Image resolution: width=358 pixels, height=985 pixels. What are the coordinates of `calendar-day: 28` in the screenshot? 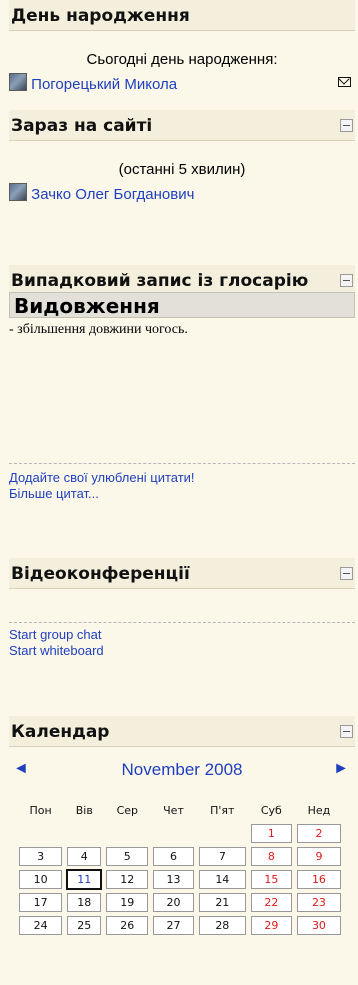 It's located at (222, 925).